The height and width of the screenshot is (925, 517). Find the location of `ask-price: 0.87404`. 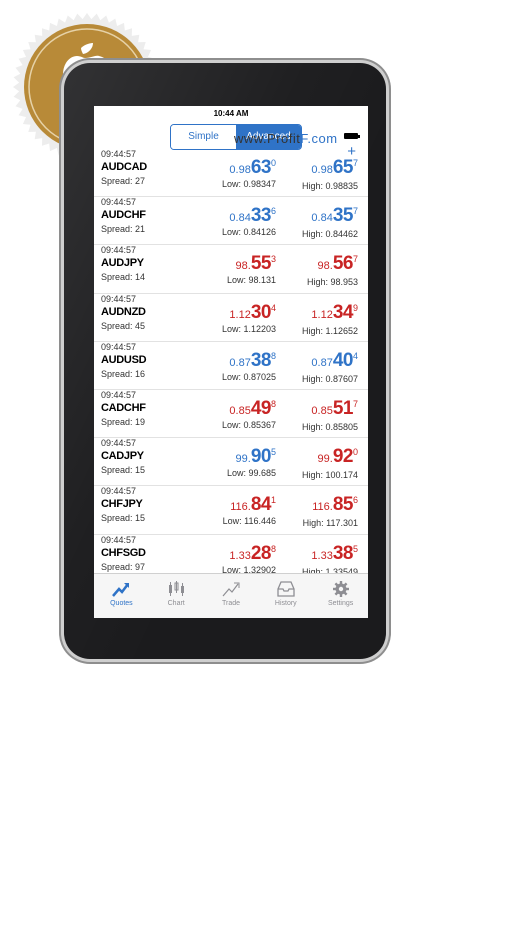

ask-price: 0.87404 is located at coordinates (334, 361).